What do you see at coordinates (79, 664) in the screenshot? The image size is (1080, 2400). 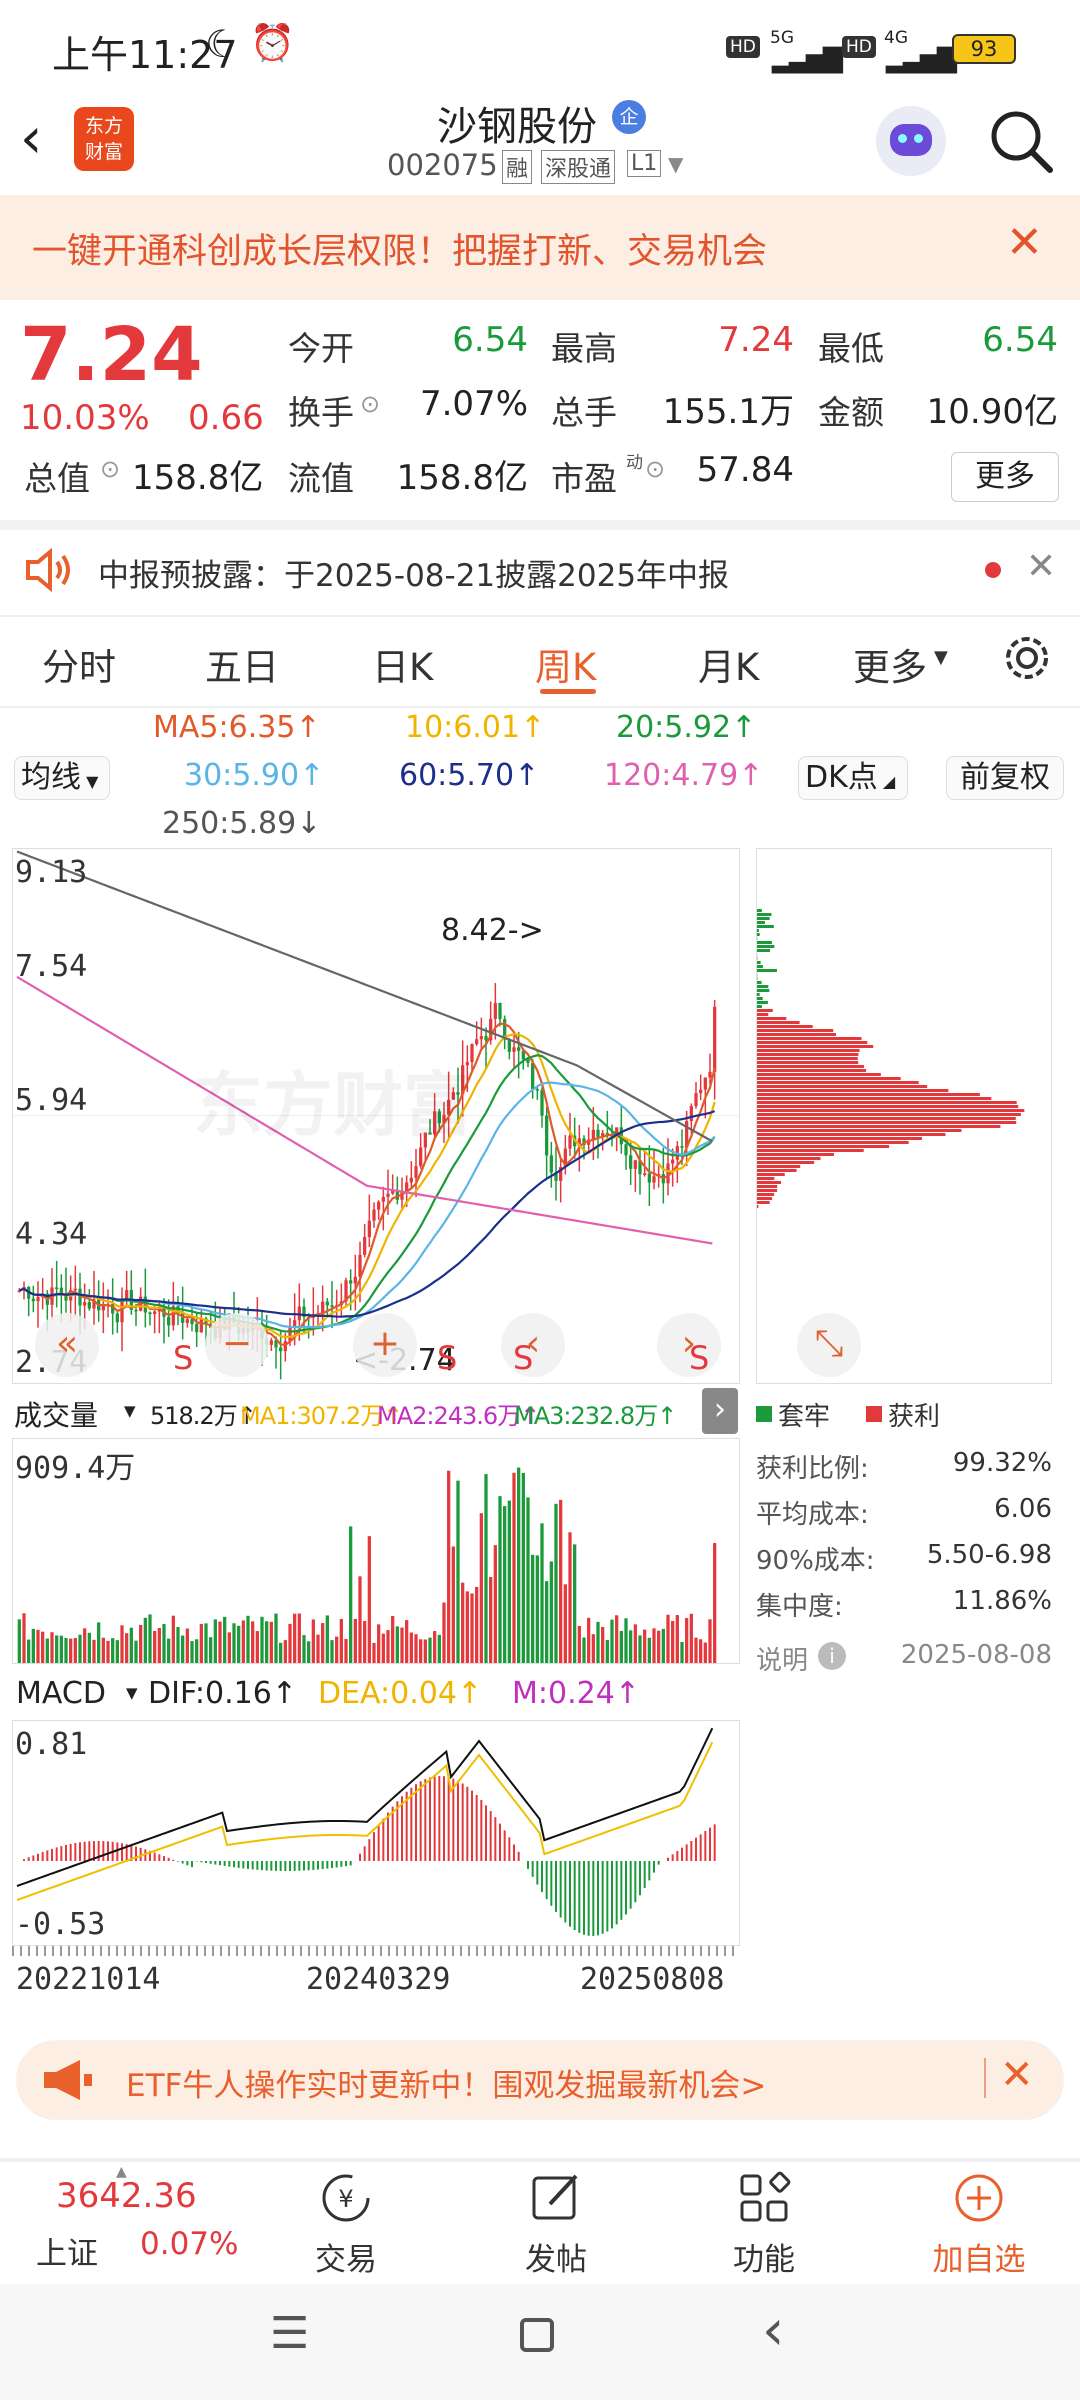 I see `tab-intraday: 分时` at bounding box center [79, 664].